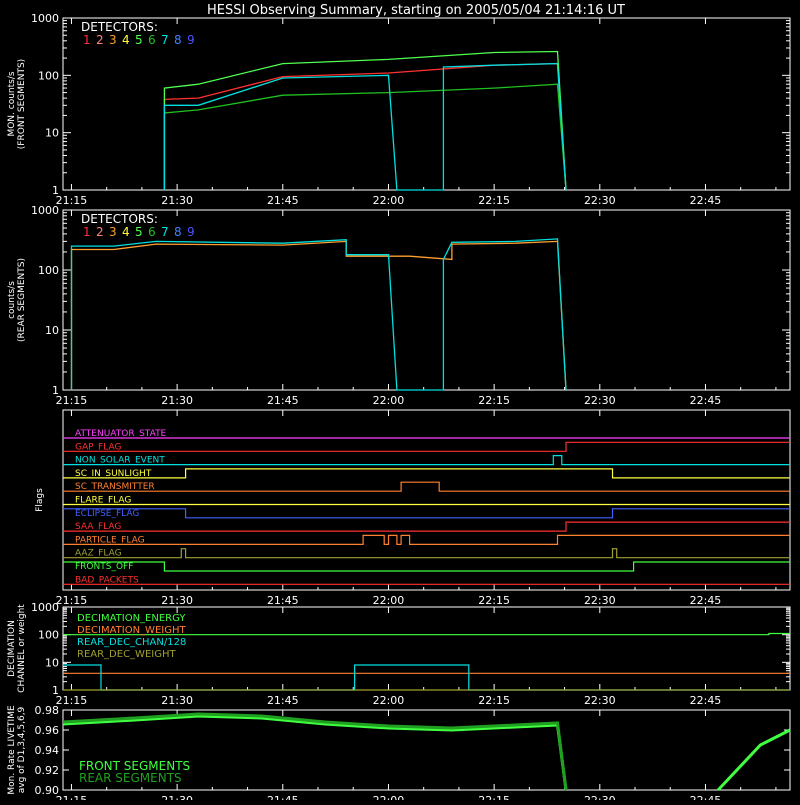 Image resolution: width=800 pixels, height=805 pixels. I want to click on decimation-ylabel: CHANNEL or weight, so click(22, 648).